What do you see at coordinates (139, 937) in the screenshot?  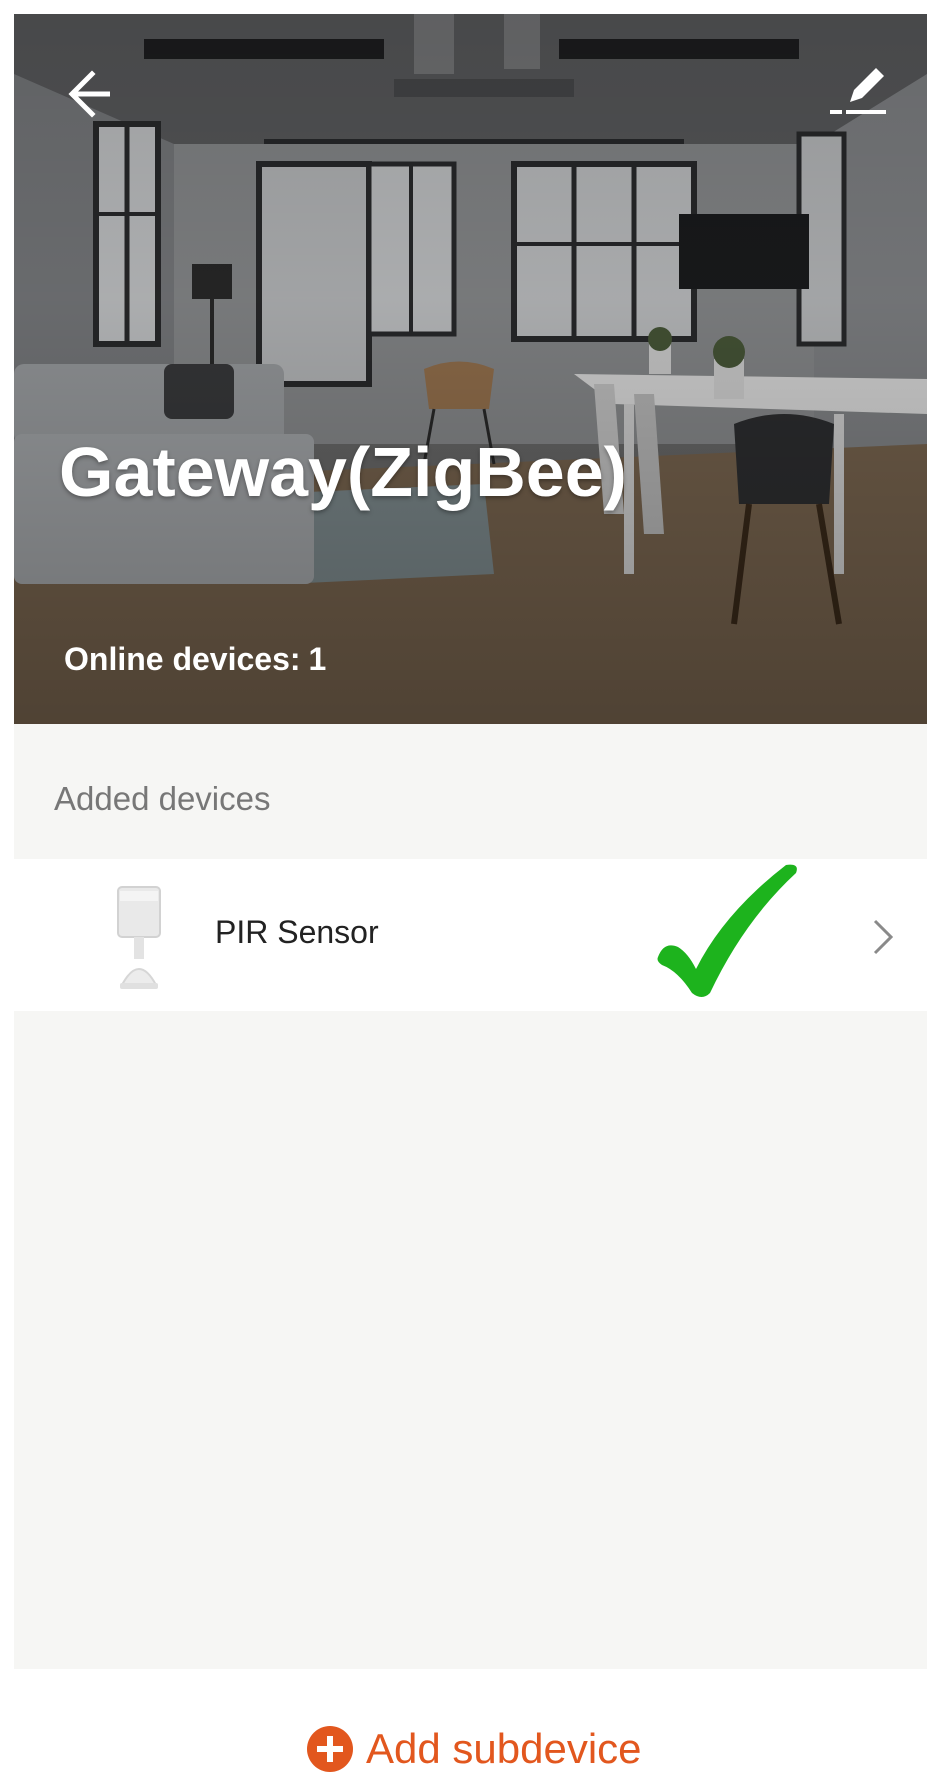 I see `pir-sensor-icon` at bounding box center [139, 937].